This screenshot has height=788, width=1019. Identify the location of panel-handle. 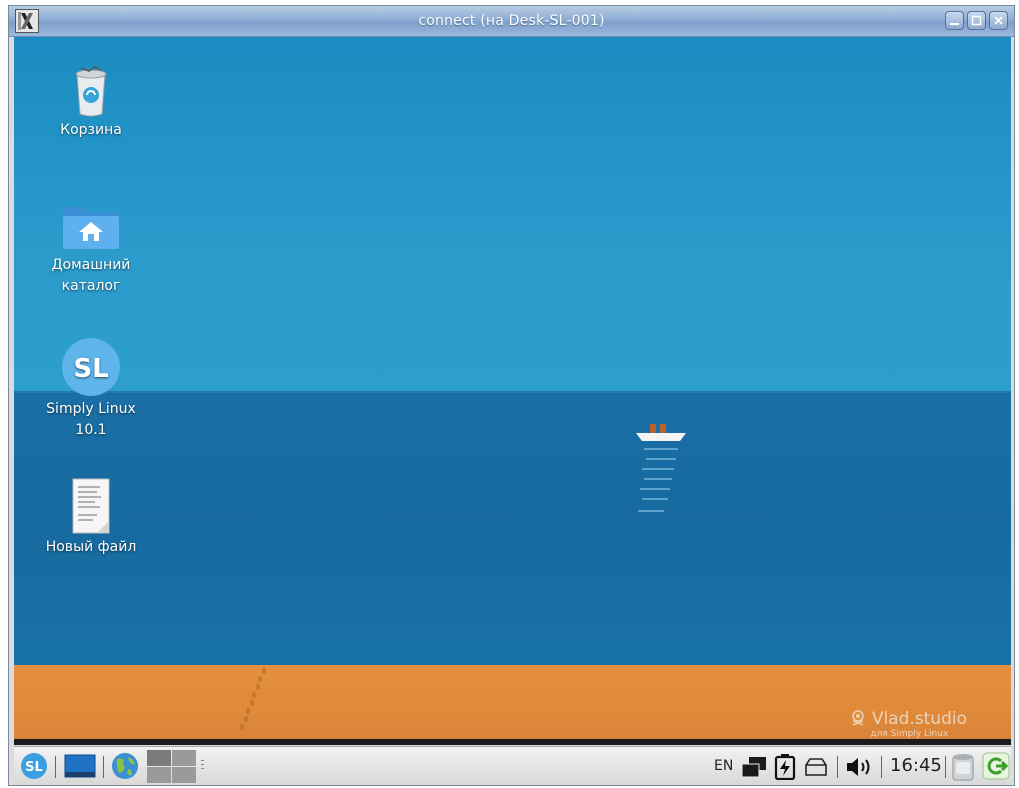
(203, 768).